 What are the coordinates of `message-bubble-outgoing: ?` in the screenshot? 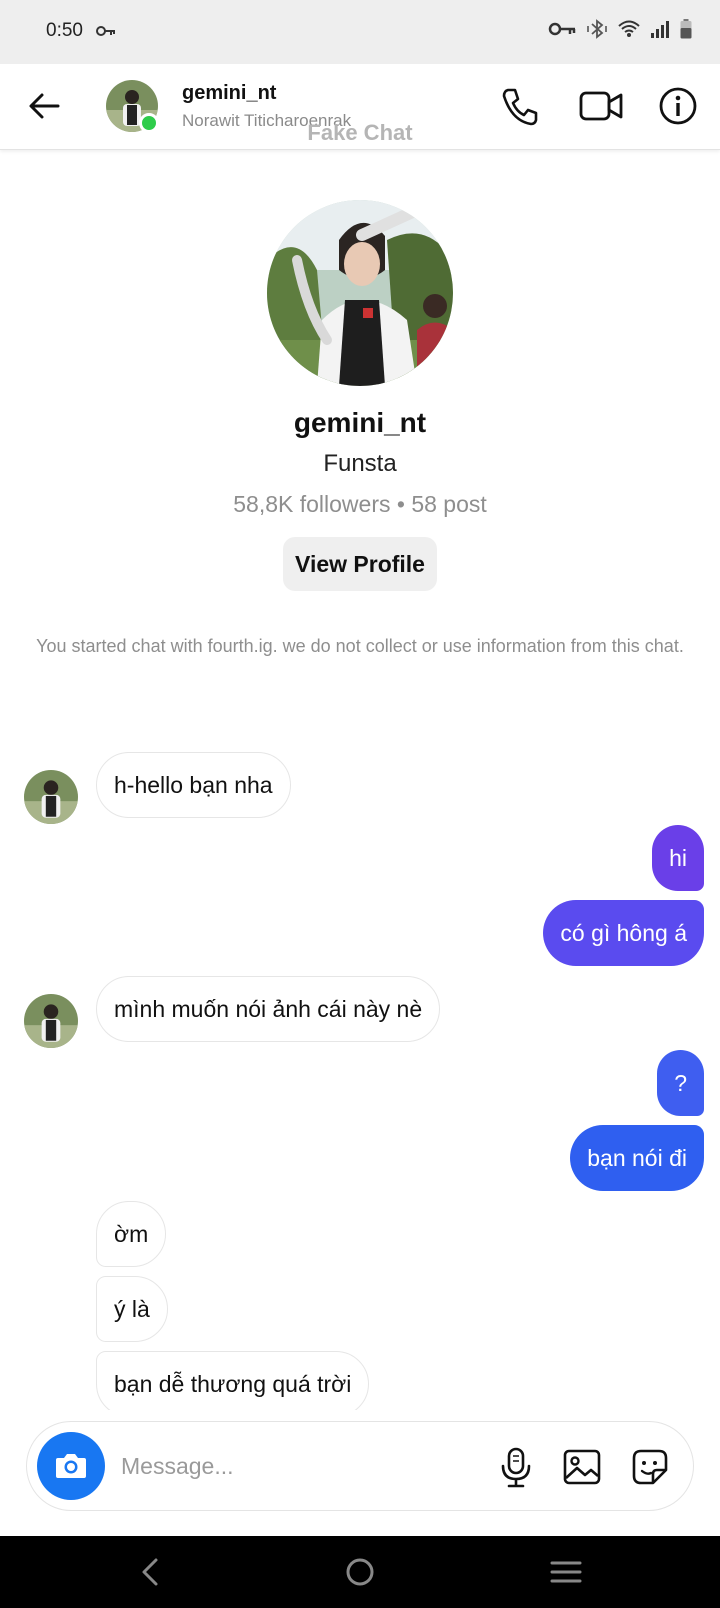 It's located at (680, 1083).